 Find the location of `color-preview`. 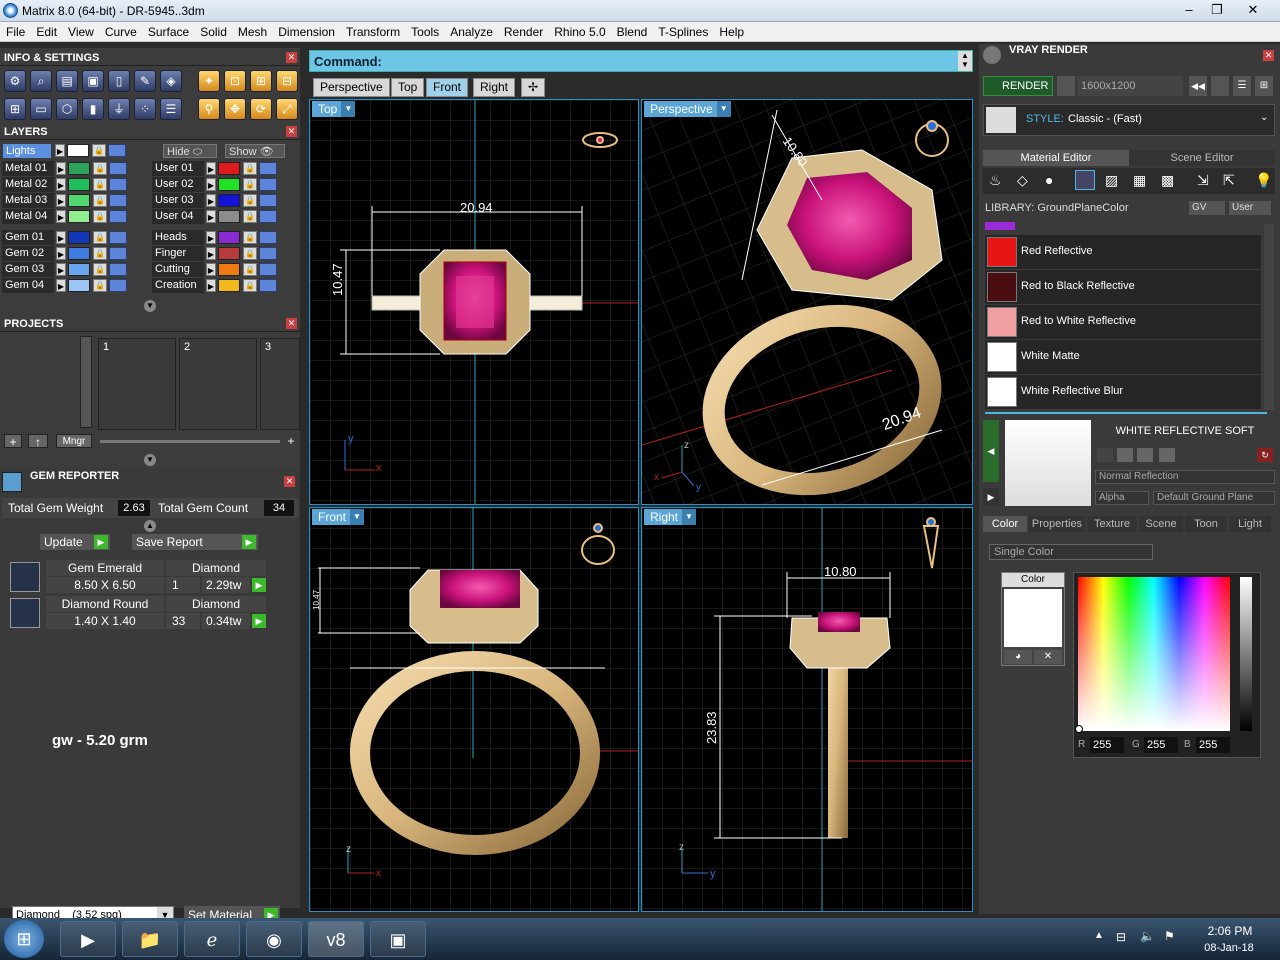

color-preview is located at coordinates (1033, 618).